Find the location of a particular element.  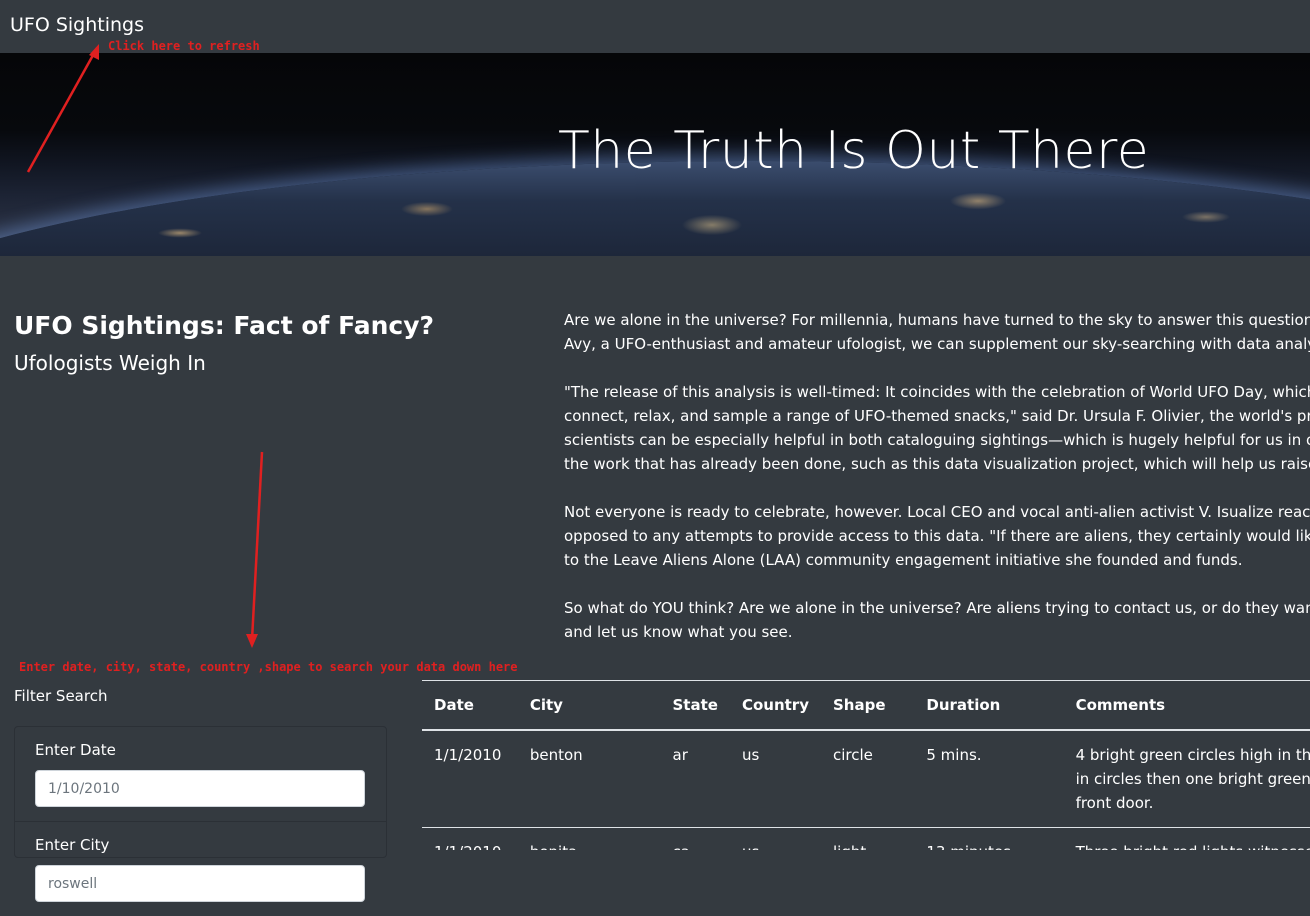

cell-city: benton is located at coordinates (589, 779).